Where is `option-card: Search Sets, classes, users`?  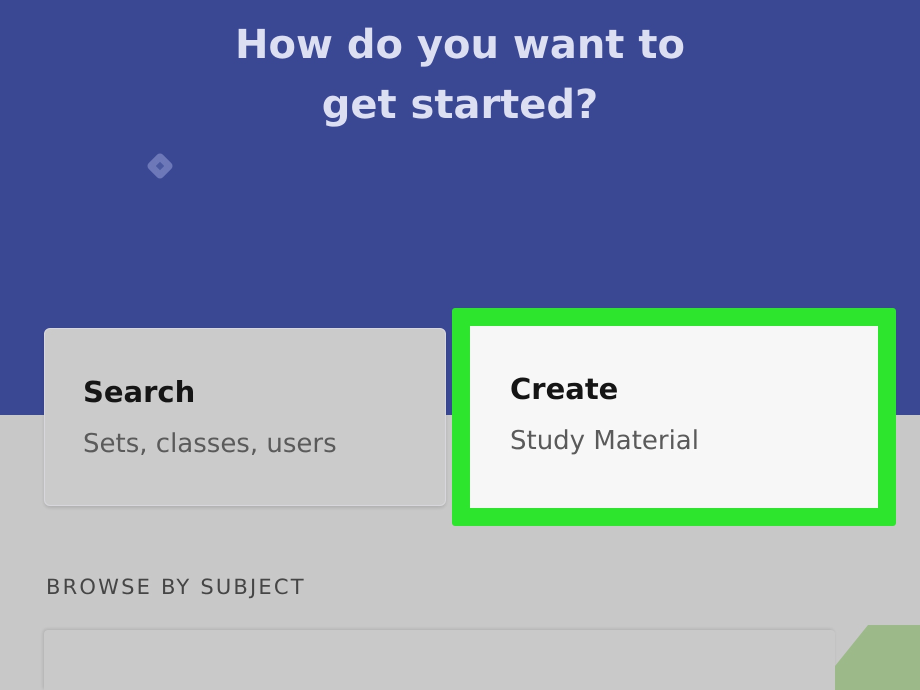
option-card: Search Sets, classes, users is located at coordinates (245, 417).